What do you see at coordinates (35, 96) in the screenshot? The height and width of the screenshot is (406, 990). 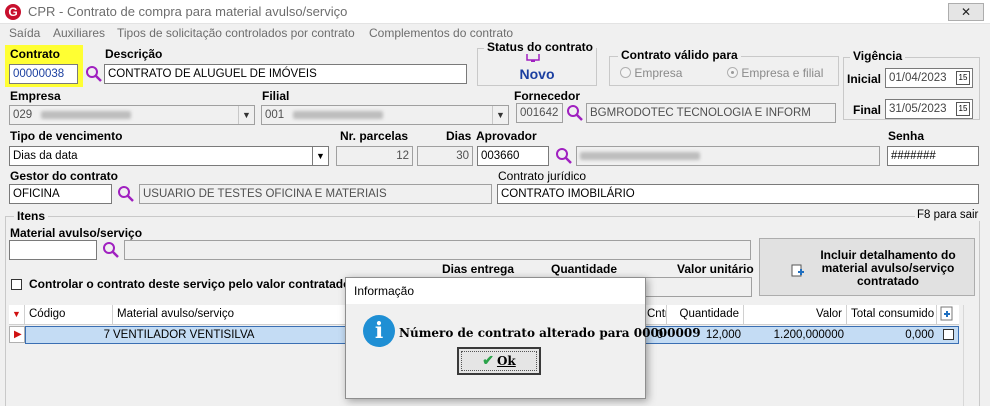 I see `empresa-label: Empresa` at bounding box center [35, 96].